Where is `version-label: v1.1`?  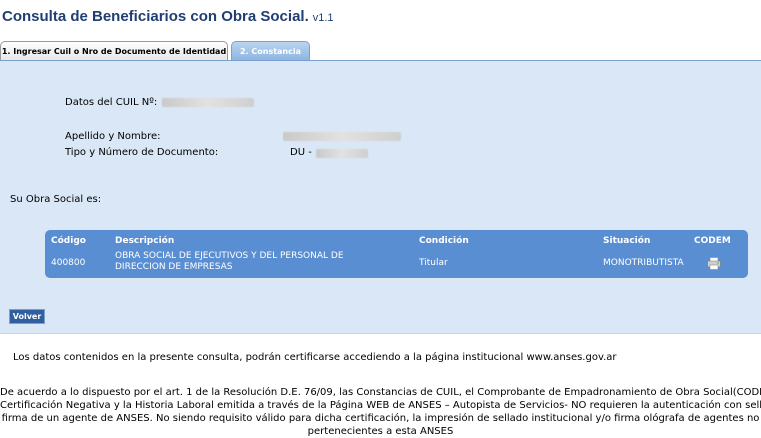
version-label: v1.1 is located at coordinates (323, 18).